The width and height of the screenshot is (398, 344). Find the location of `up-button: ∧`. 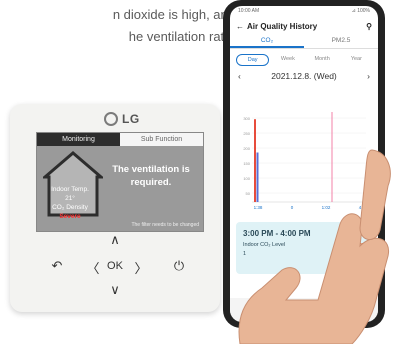

up-button: ∧ is located at coordinates (115, 240).